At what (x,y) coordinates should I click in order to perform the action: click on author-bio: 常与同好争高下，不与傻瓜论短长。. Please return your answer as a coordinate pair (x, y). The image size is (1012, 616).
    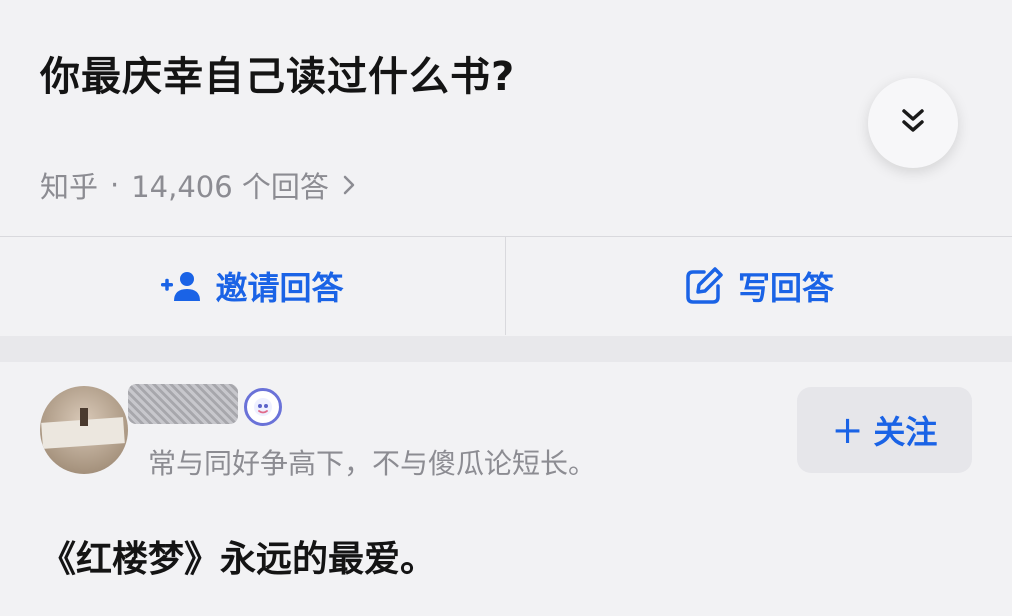
    Looking at the image, I should click on (372, 463).